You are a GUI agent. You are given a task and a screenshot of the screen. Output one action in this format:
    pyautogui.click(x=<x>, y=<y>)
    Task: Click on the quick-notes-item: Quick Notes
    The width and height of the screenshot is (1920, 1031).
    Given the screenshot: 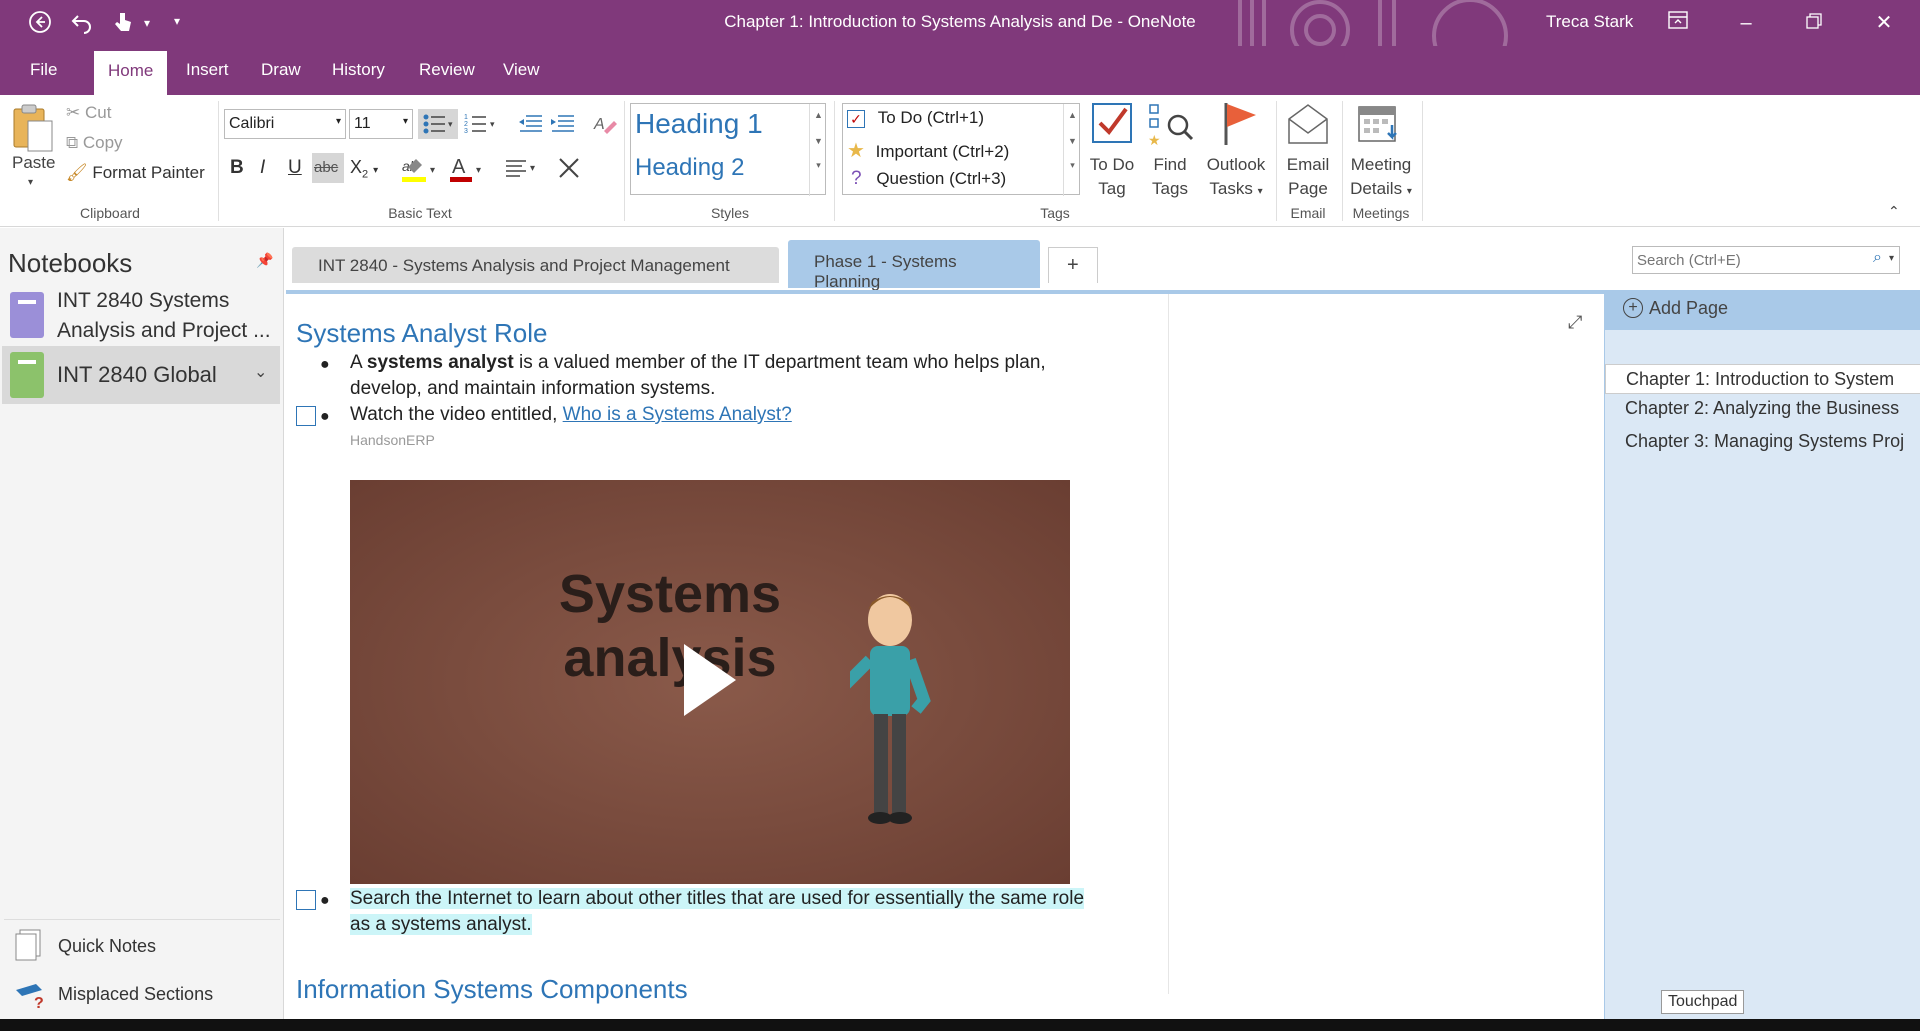 What is the action you would take?
    pyautogui.click(x=85, y=947)
    